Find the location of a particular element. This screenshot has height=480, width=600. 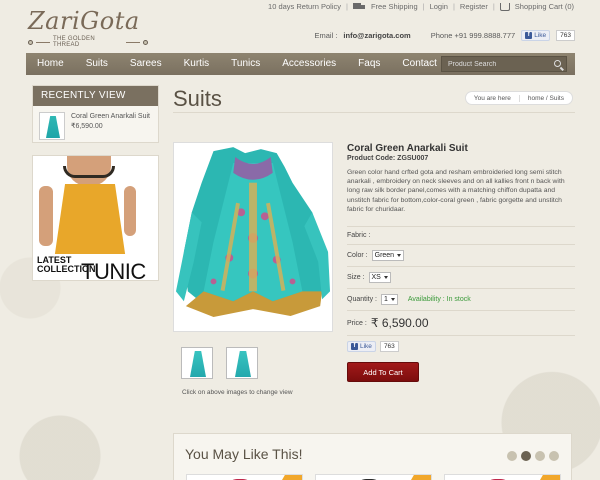

availability-status: Availability : In stock is located at coordinates (439, 300).